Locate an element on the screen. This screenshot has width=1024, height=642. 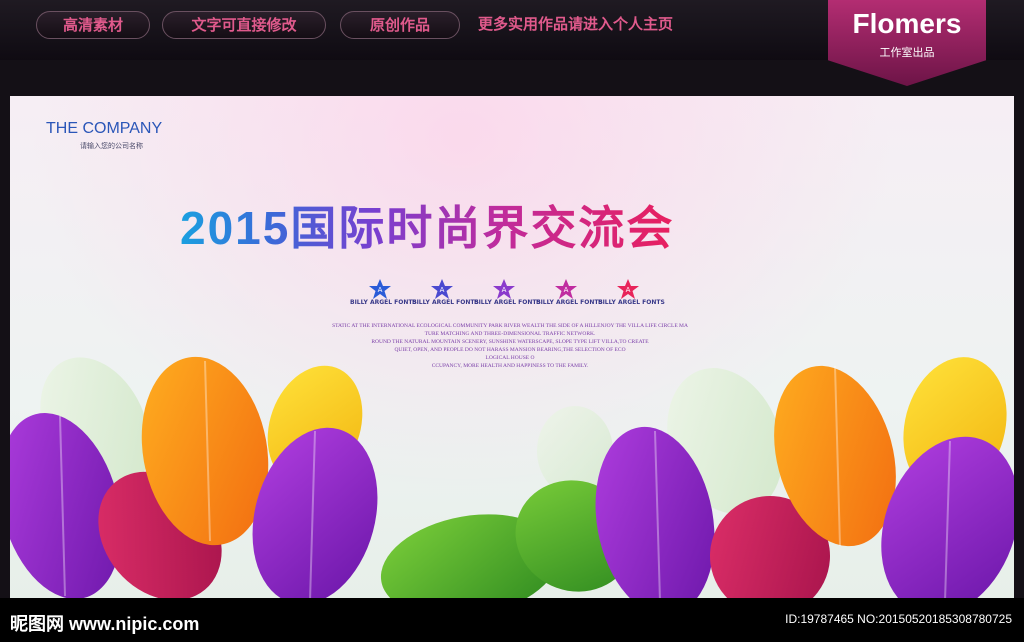
homepage-link: 更多实用作品请进入个人主页 is located at coordinates (575, 24).